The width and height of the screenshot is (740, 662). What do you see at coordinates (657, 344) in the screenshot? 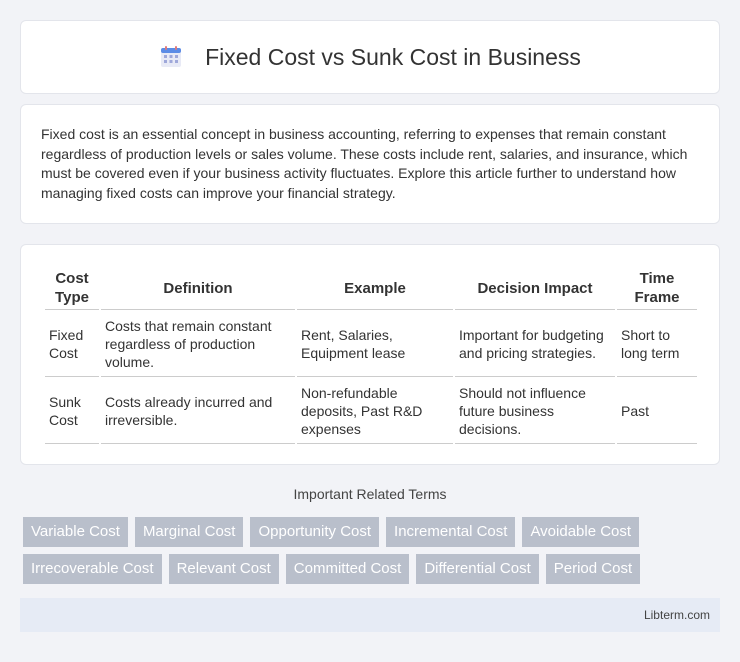
I see `table-cell: Short to long term` at bounding box center [657, 344].